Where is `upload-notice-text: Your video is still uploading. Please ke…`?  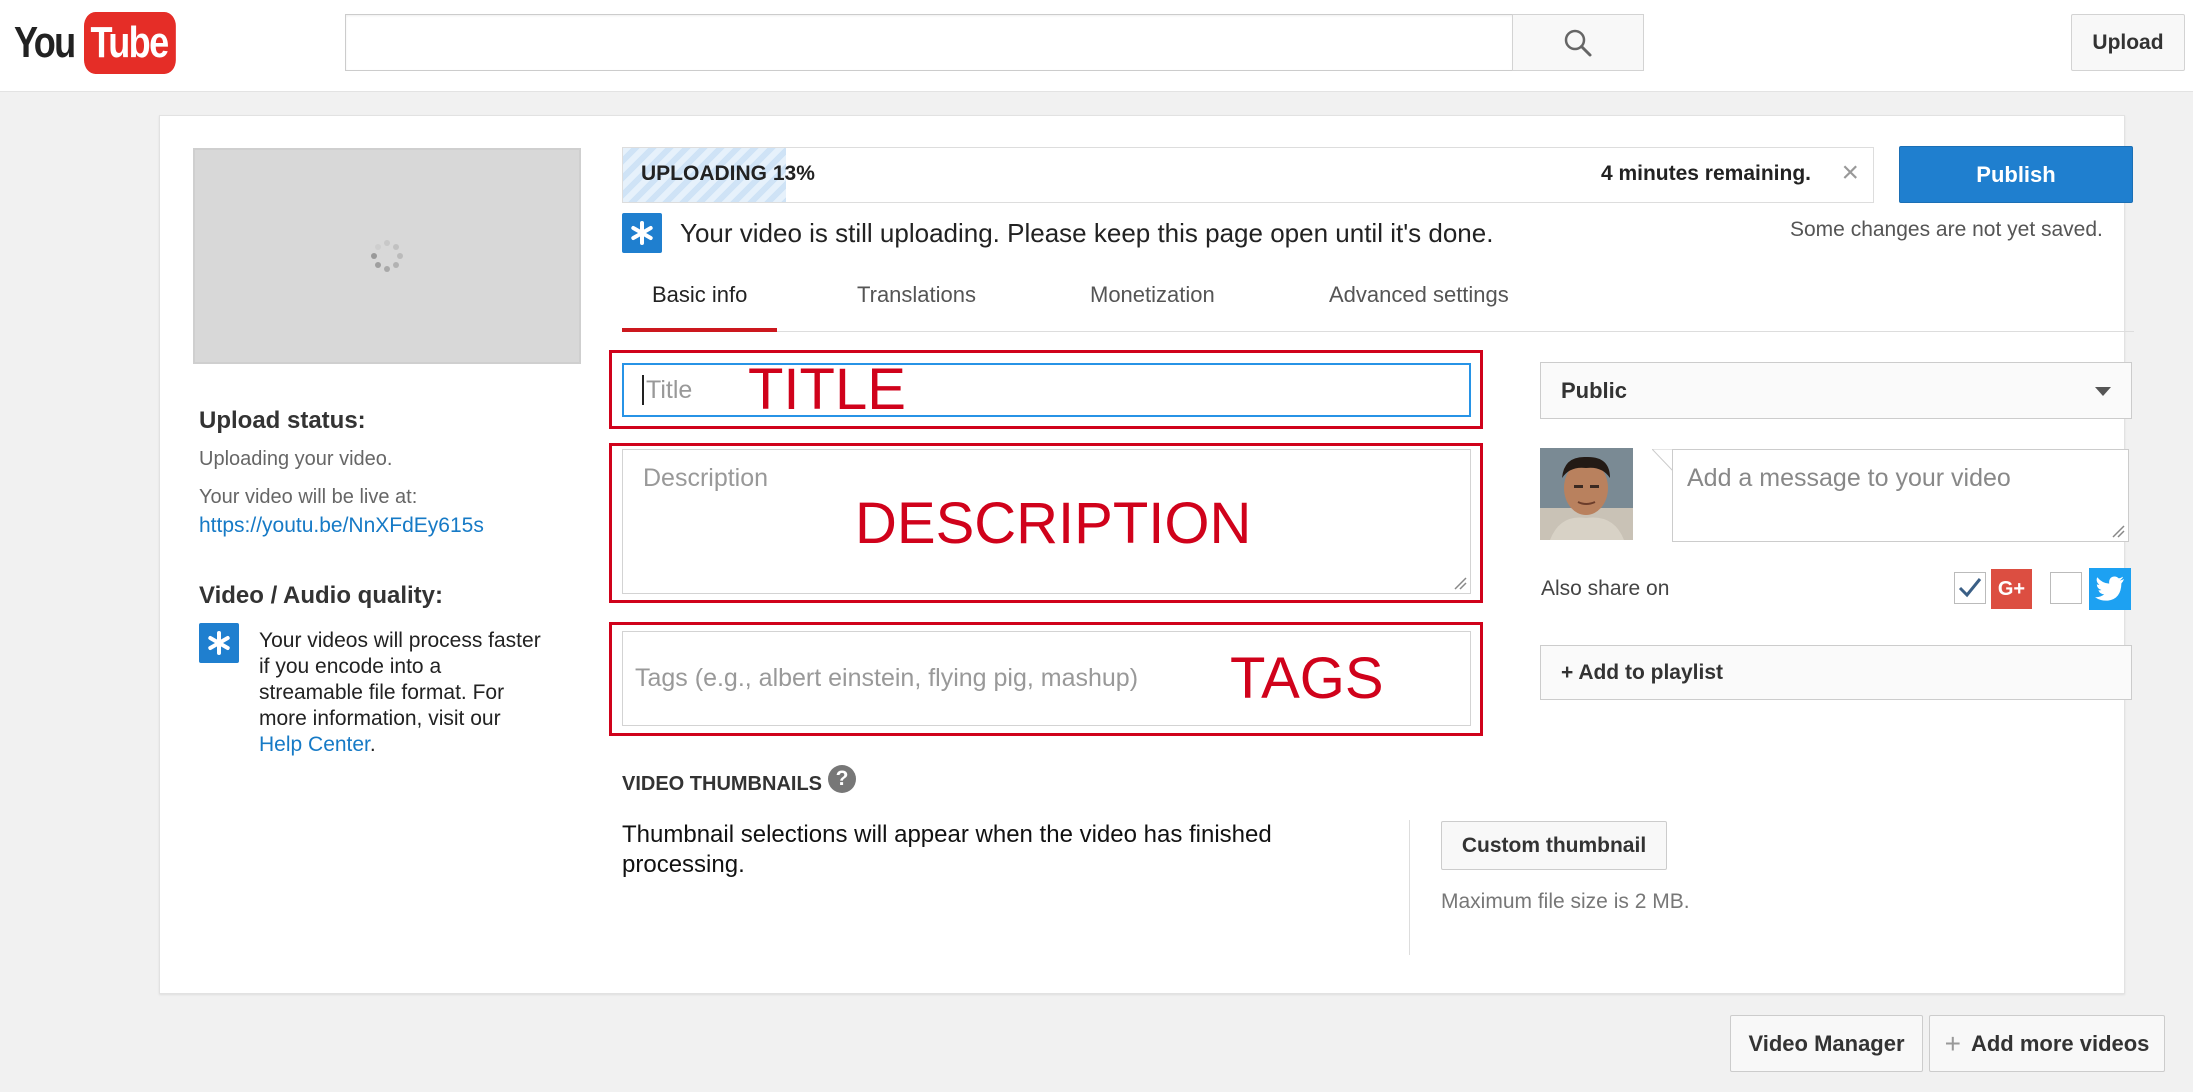
upload-notice-text: Your video is still uploading. Please ke… is located at coordinates (1087, 232).